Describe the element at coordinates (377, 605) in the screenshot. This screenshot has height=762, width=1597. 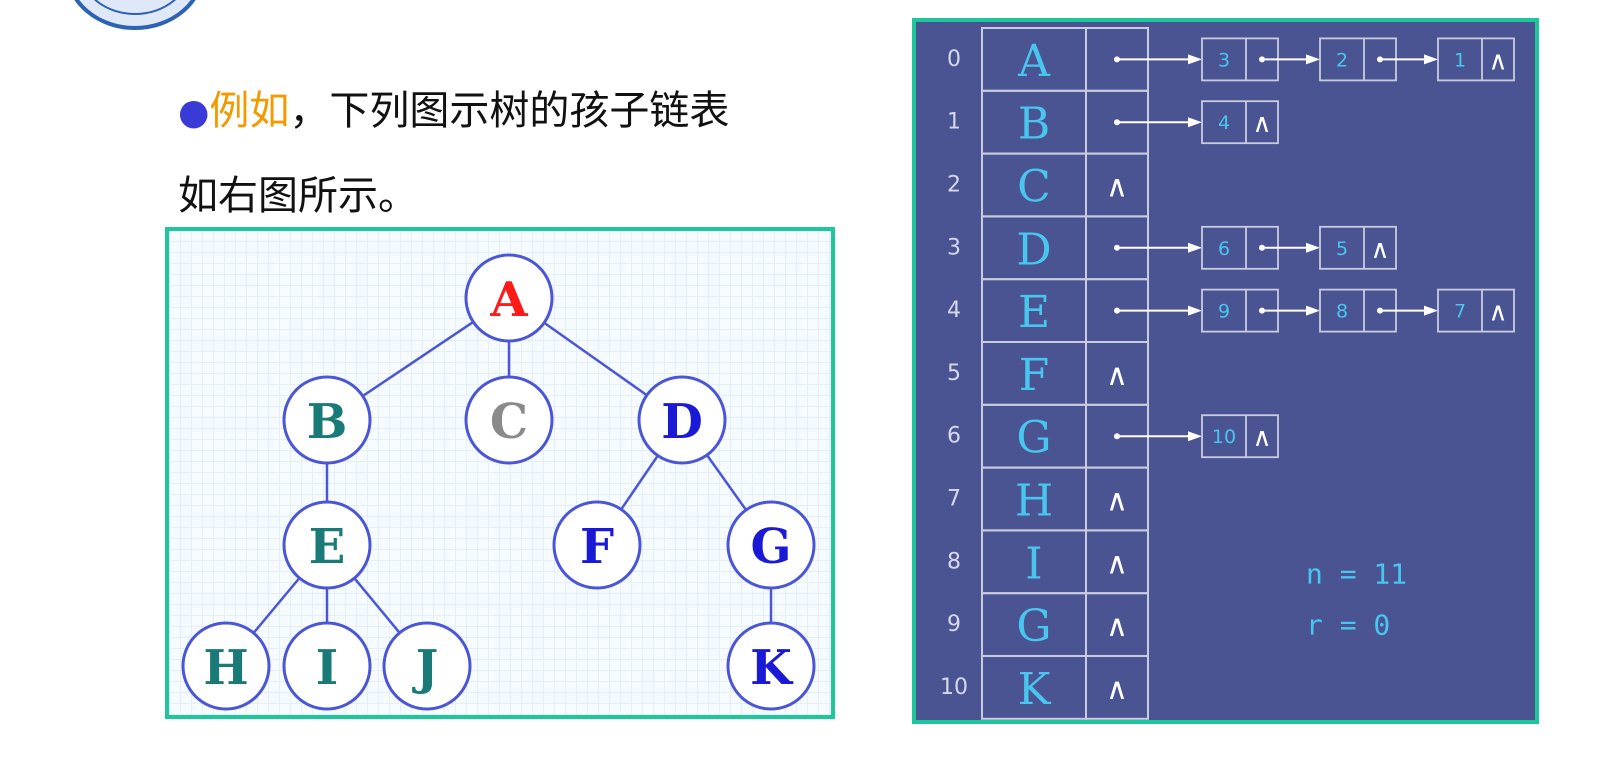
I see `tree-edge-e-j` at that location.